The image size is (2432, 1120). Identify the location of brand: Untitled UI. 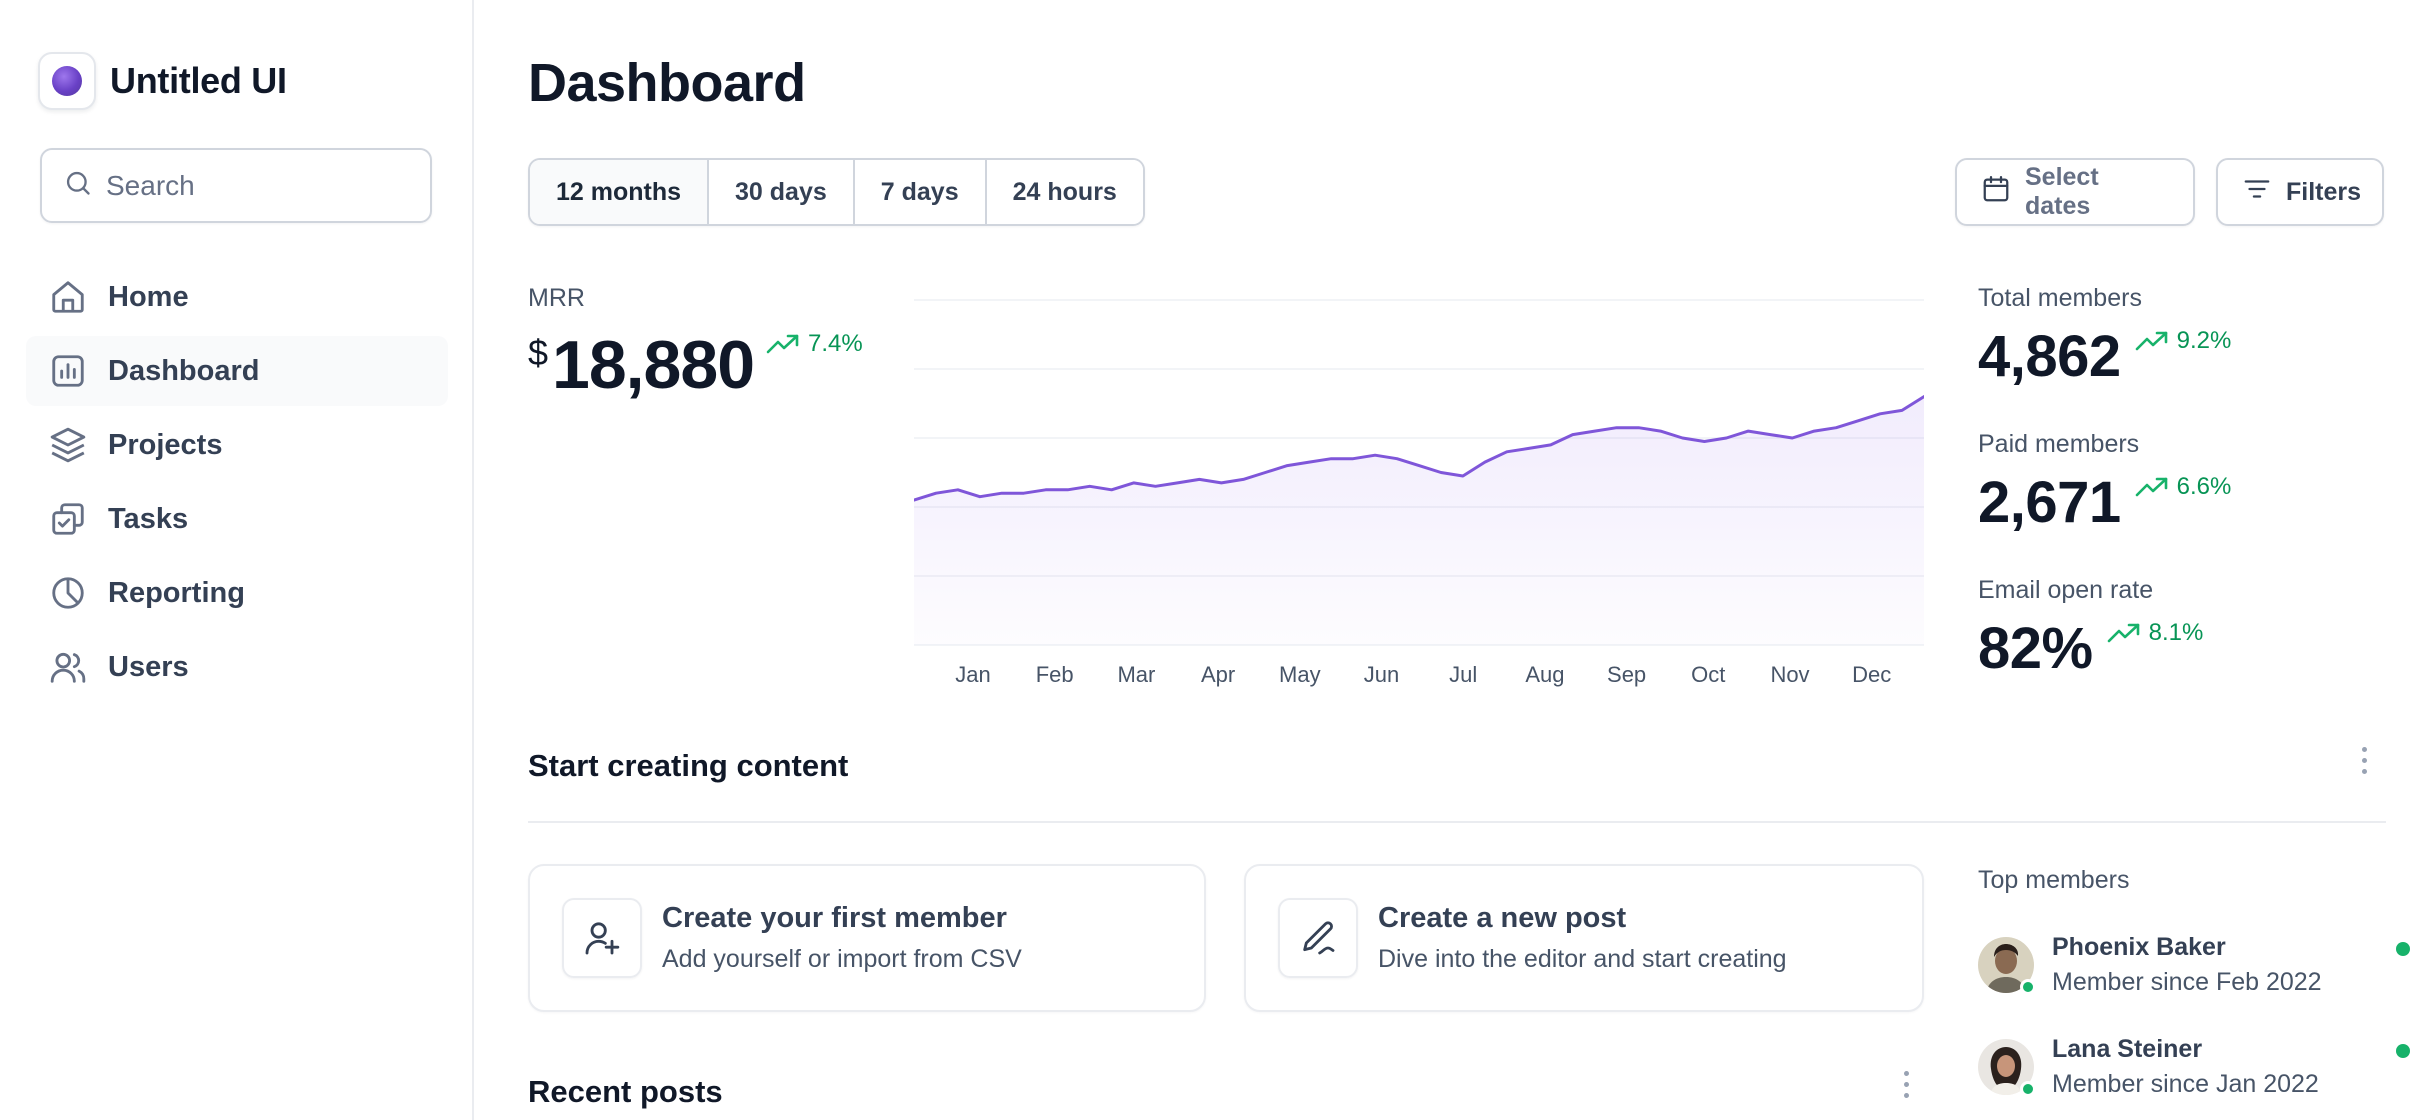
(162, 81).